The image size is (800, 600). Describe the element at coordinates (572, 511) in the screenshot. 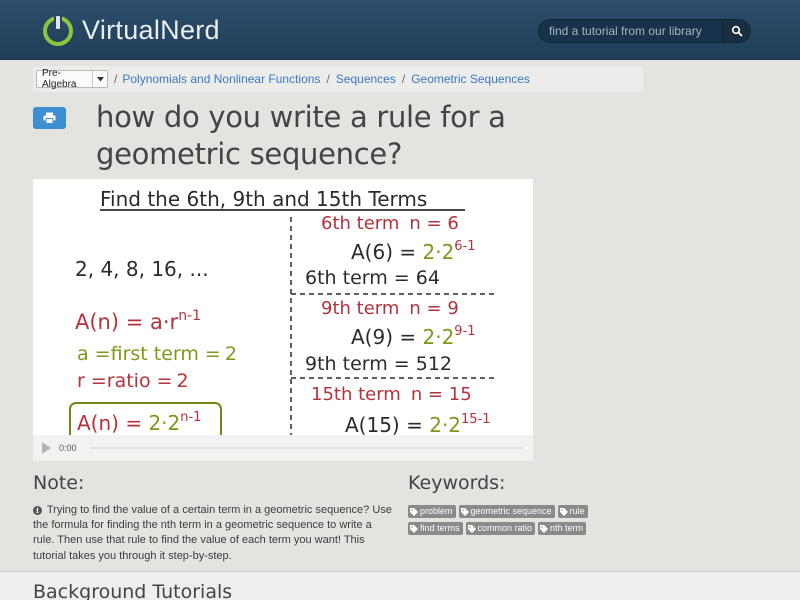

I see `keyword-tag: rule` at that location.